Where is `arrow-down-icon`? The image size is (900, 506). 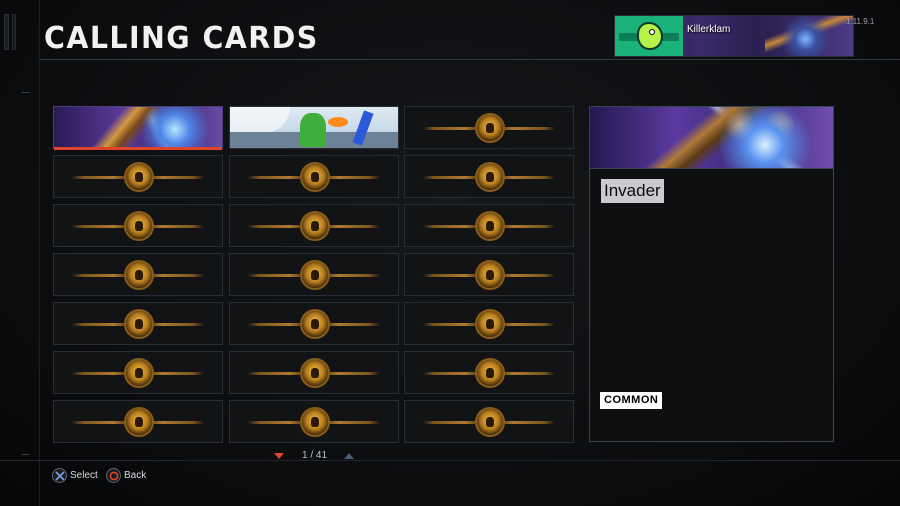
arrow-down-icon is located at coordinates (279, 456).